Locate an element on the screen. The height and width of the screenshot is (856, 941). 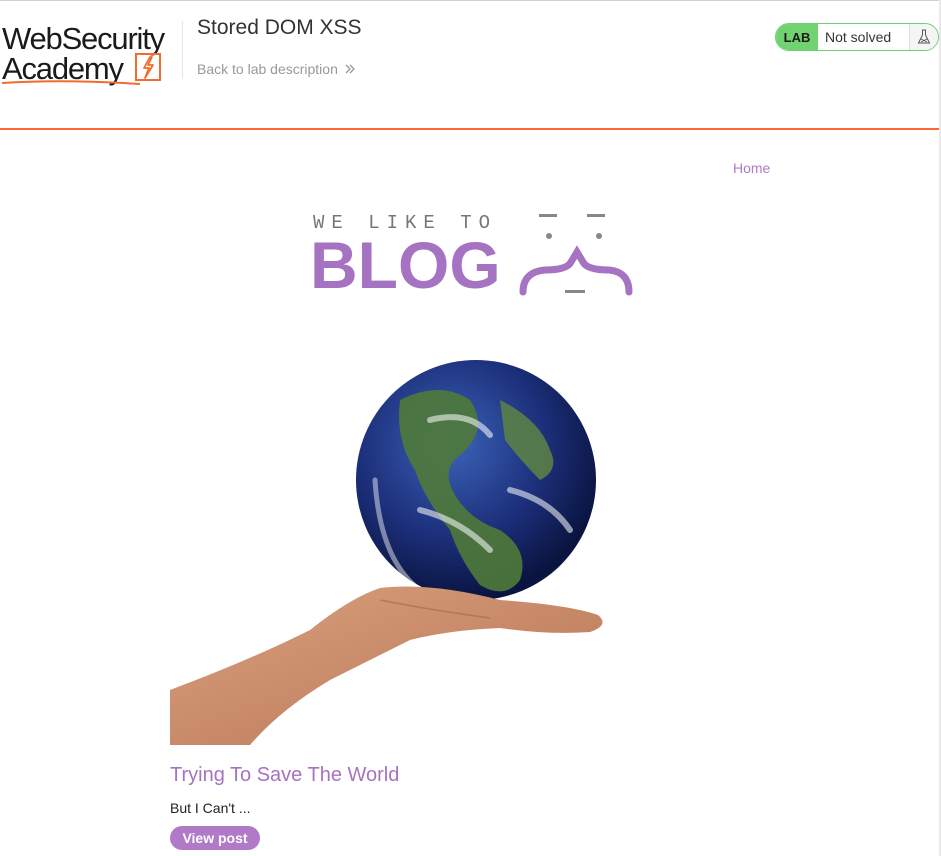
lab-status-widget: LAB Not solved is located at coordinates (857, 37).